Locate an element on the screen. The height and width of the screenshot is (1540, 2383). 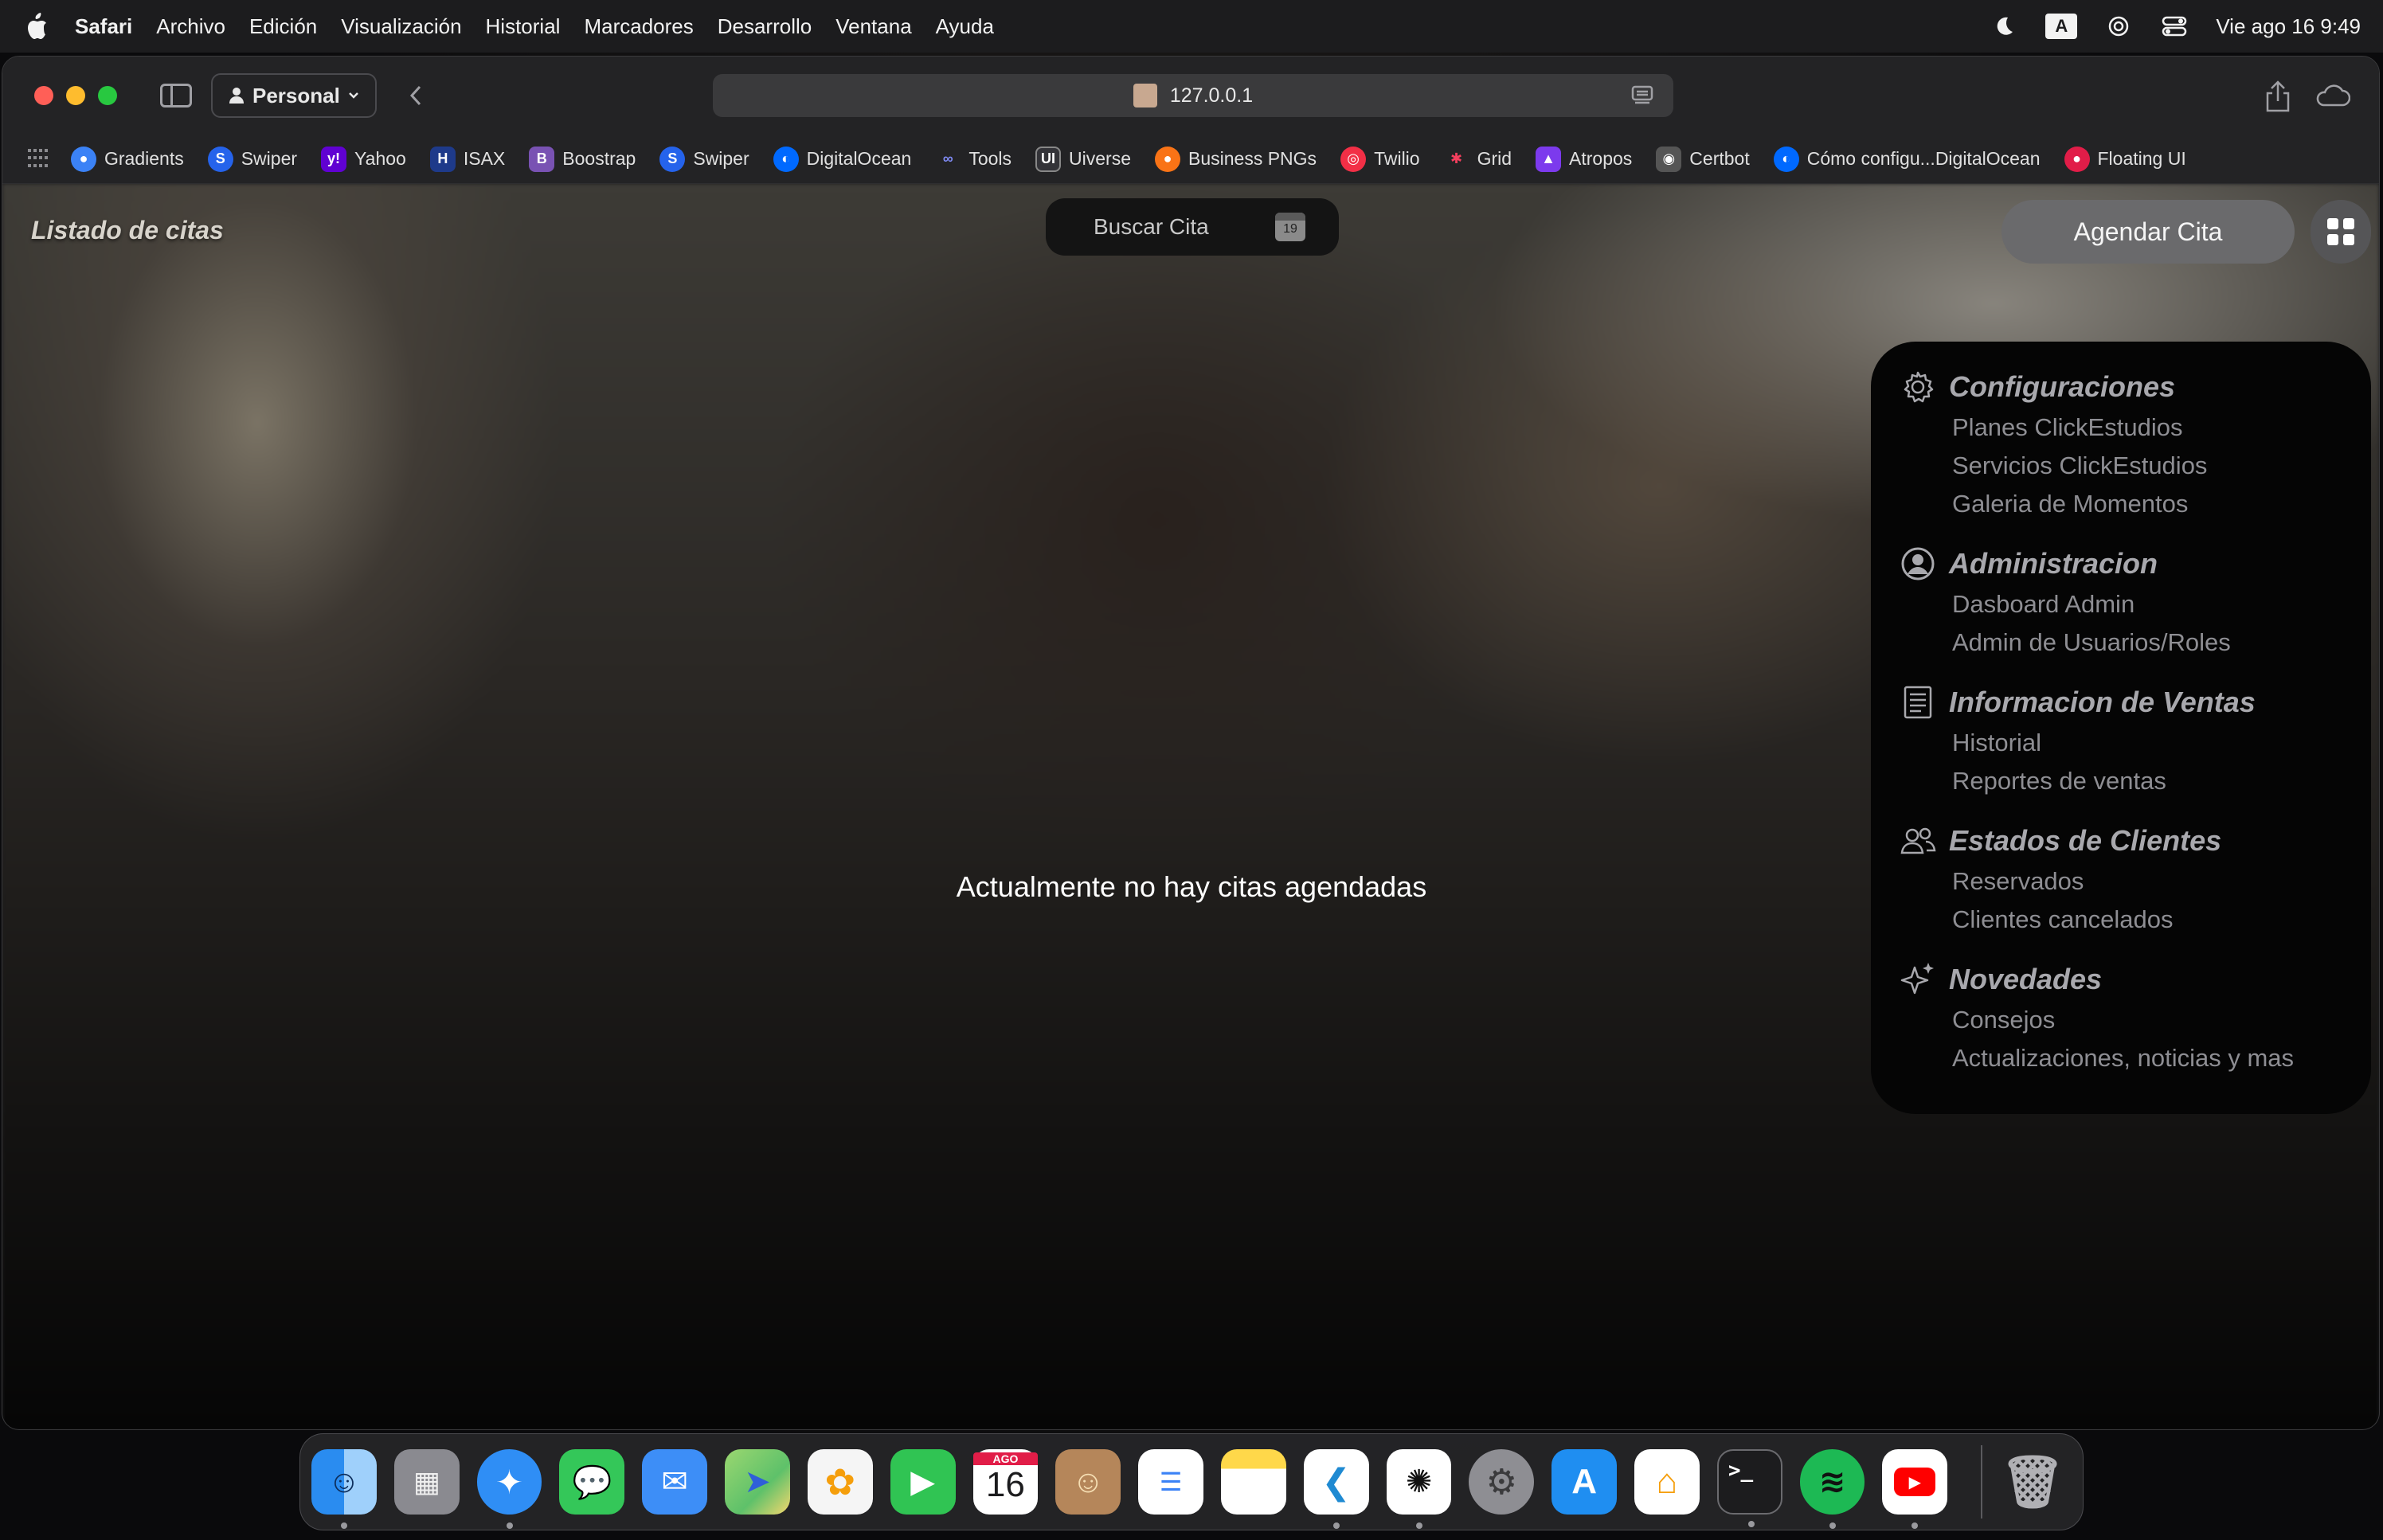
menu-visualizacion: Visualización is located at coordinates (401, 26).